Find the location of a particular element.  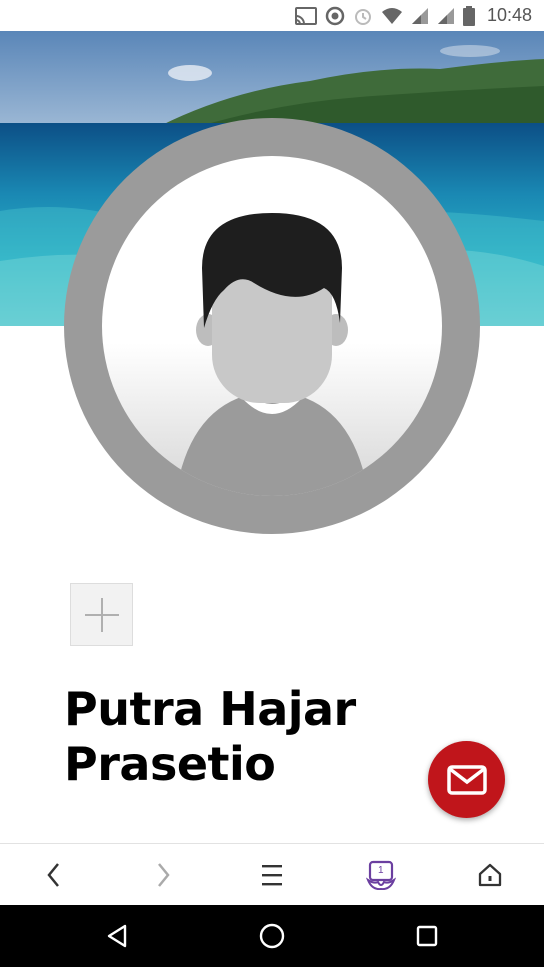

system-back-button is located at coordinates (117, 936).